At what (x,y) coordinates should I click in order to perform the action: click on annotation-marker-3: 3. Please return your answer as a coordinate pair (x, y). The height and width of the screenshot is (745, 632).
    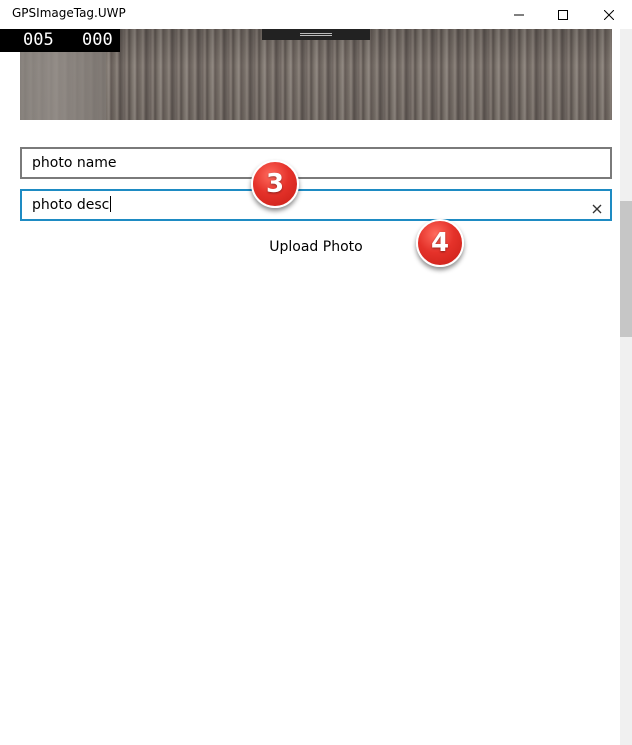
    Looking at the image, I should click on (275, 184).